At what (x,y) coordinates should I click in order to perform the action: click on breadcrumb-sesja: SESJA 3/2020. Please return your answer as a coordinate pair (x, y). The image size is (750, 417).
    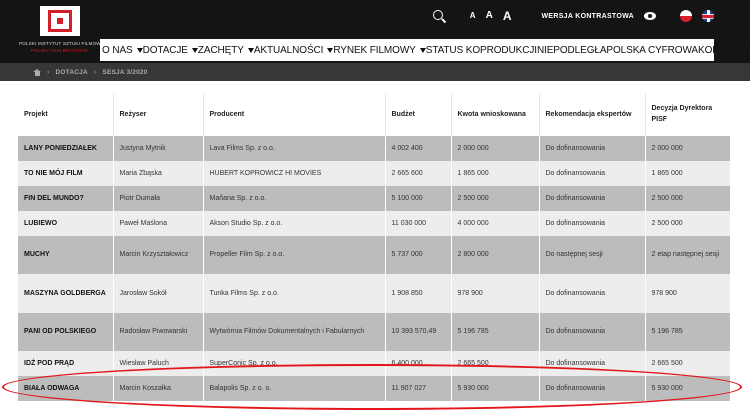
    Looking at the image, I should click on (125, 72).